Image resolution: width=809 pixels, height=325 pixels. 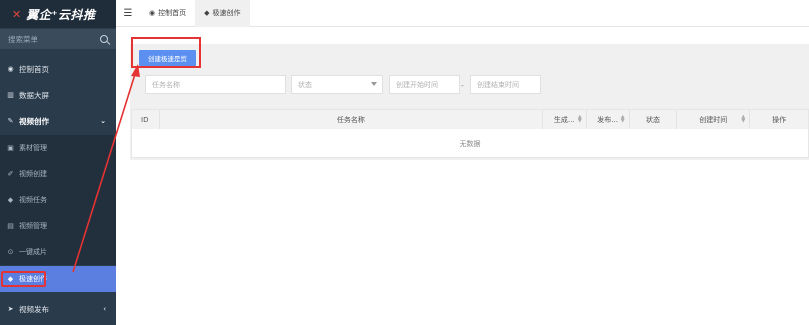 What do you see at coordinates (58, 95) in the screenshot?
I see `sidebar-item-data-screen: ▥ 数据大屏` at bounding box center [58, 95].